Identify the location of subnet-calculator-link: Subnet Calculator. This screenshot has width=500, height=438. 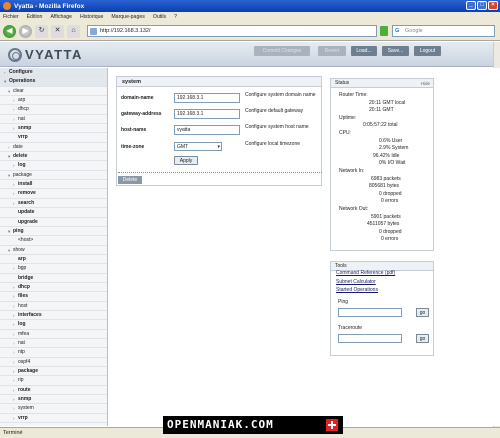
(356, 282).